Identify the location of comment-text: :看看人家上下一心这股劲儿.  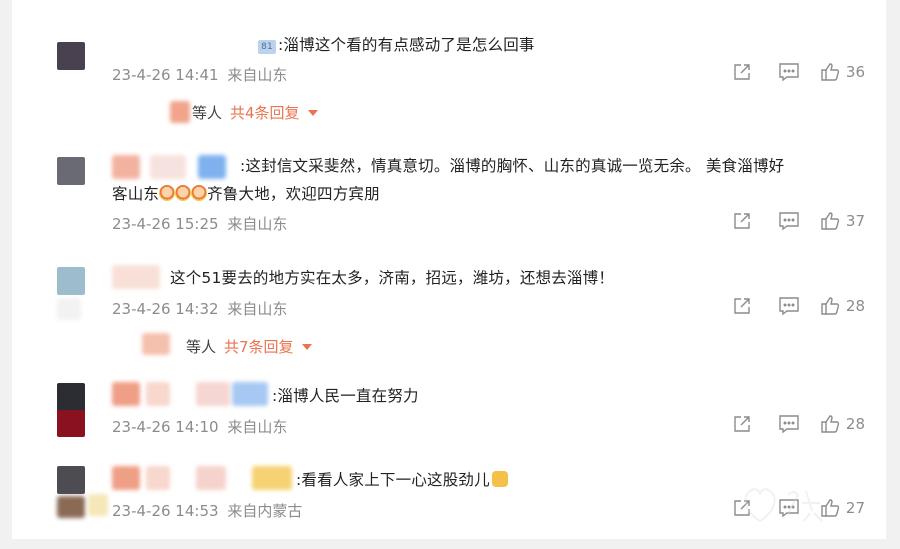
(402, 479).